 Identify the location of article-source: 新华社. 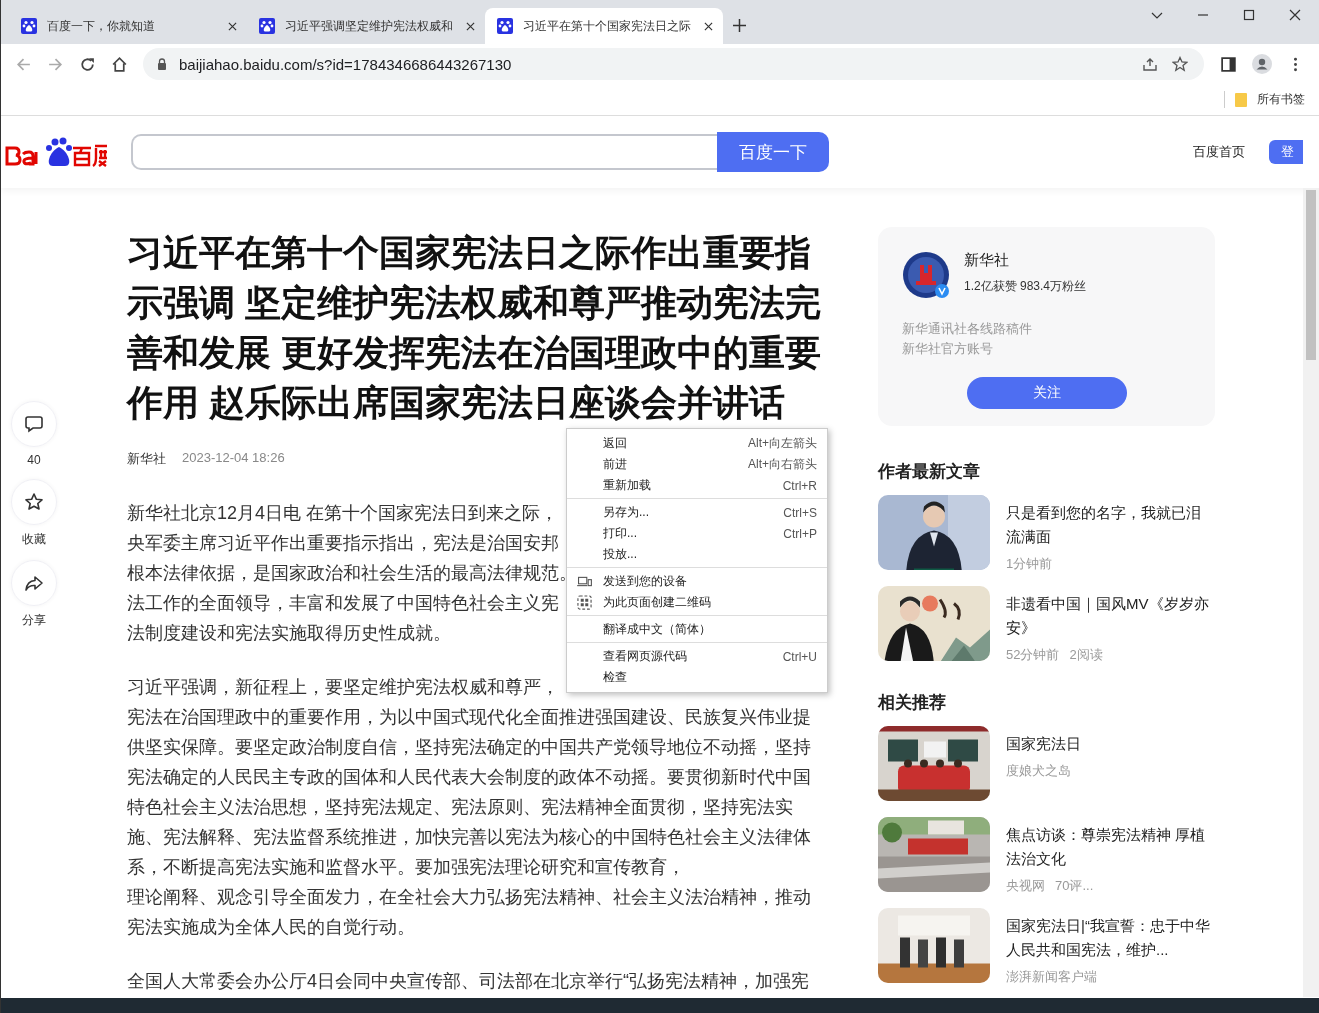
(146, 459).